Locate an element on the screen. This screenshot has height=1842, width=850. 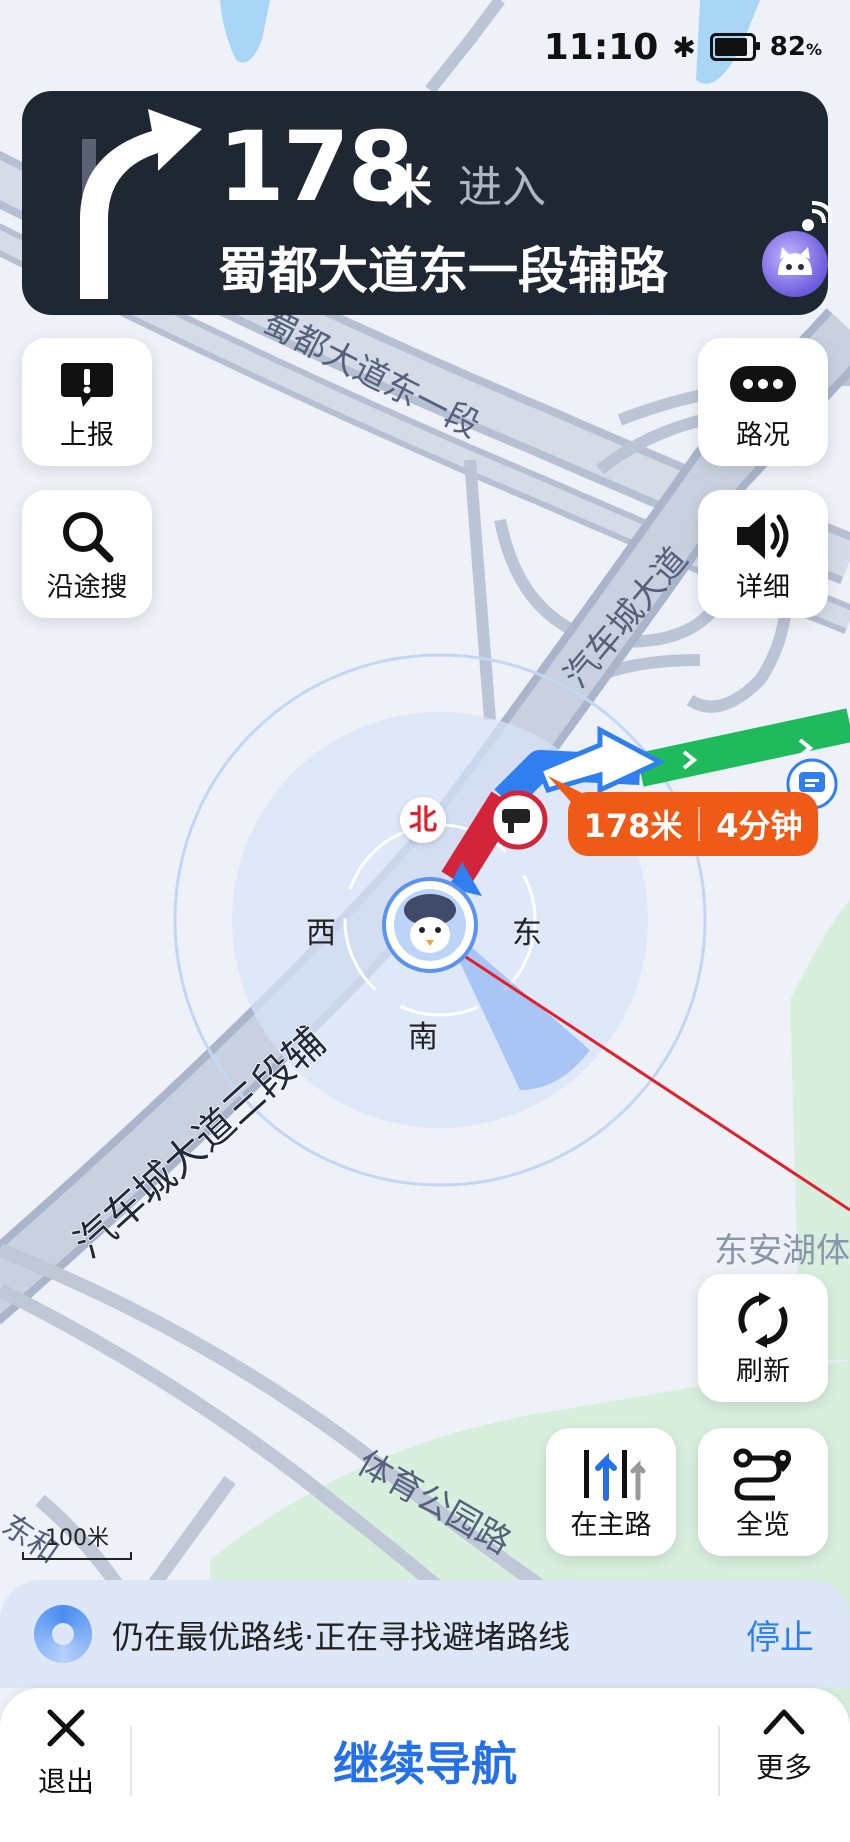
search-along-route-button: 沿途搜 is located at coordinates (87, 554).